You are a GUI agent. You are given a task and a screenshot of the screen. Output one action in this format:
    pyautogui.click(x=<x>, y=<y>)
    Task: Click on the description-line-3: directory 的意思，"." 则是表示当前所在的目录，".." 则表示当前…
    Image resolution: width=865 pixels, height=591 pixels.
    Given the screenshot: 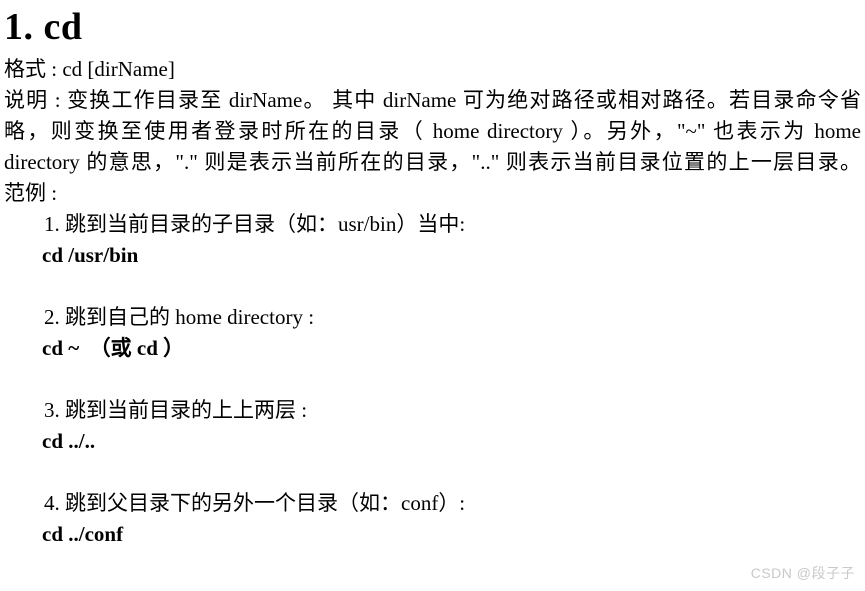 What is the action you would take?
    pyautogui.click(x=432, y=162)
    